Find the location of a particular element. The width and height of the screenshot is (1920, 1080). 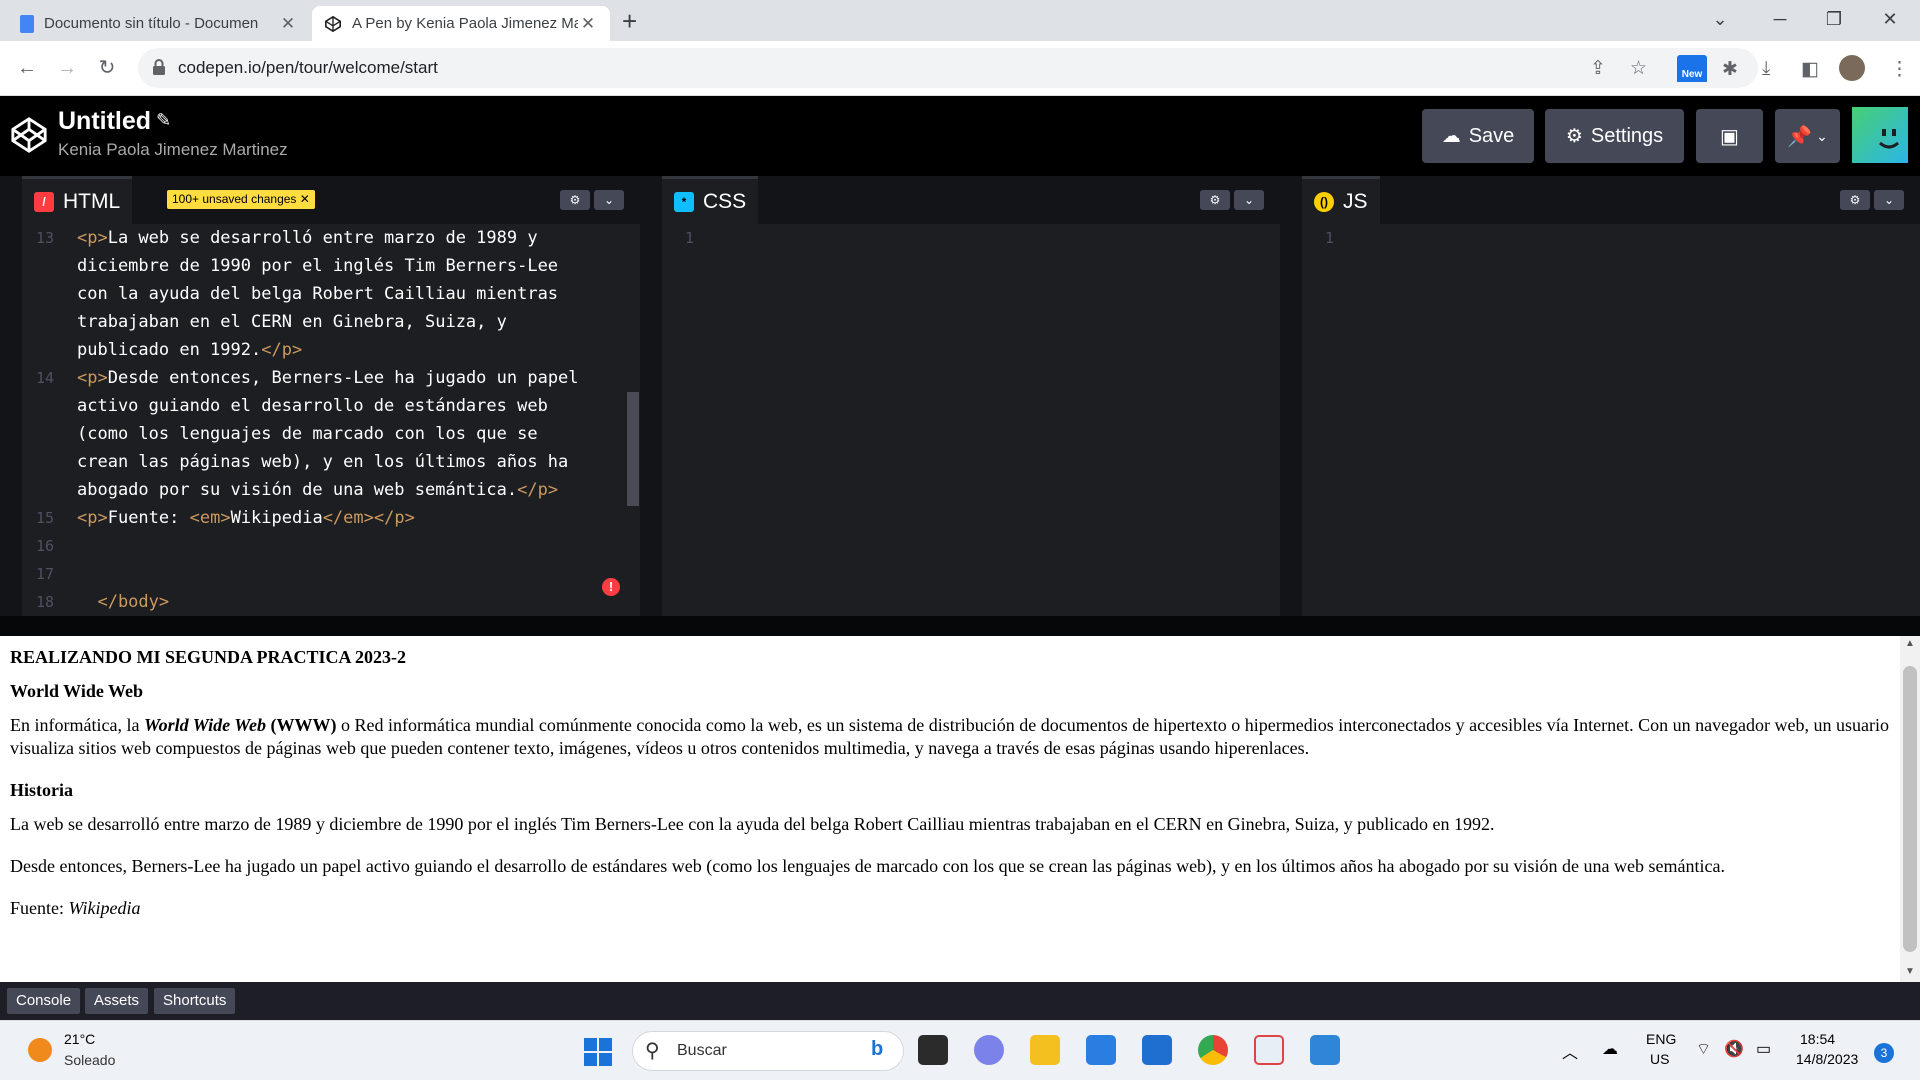

js-code-editor: 1 is located at coordinates (1611, 420).